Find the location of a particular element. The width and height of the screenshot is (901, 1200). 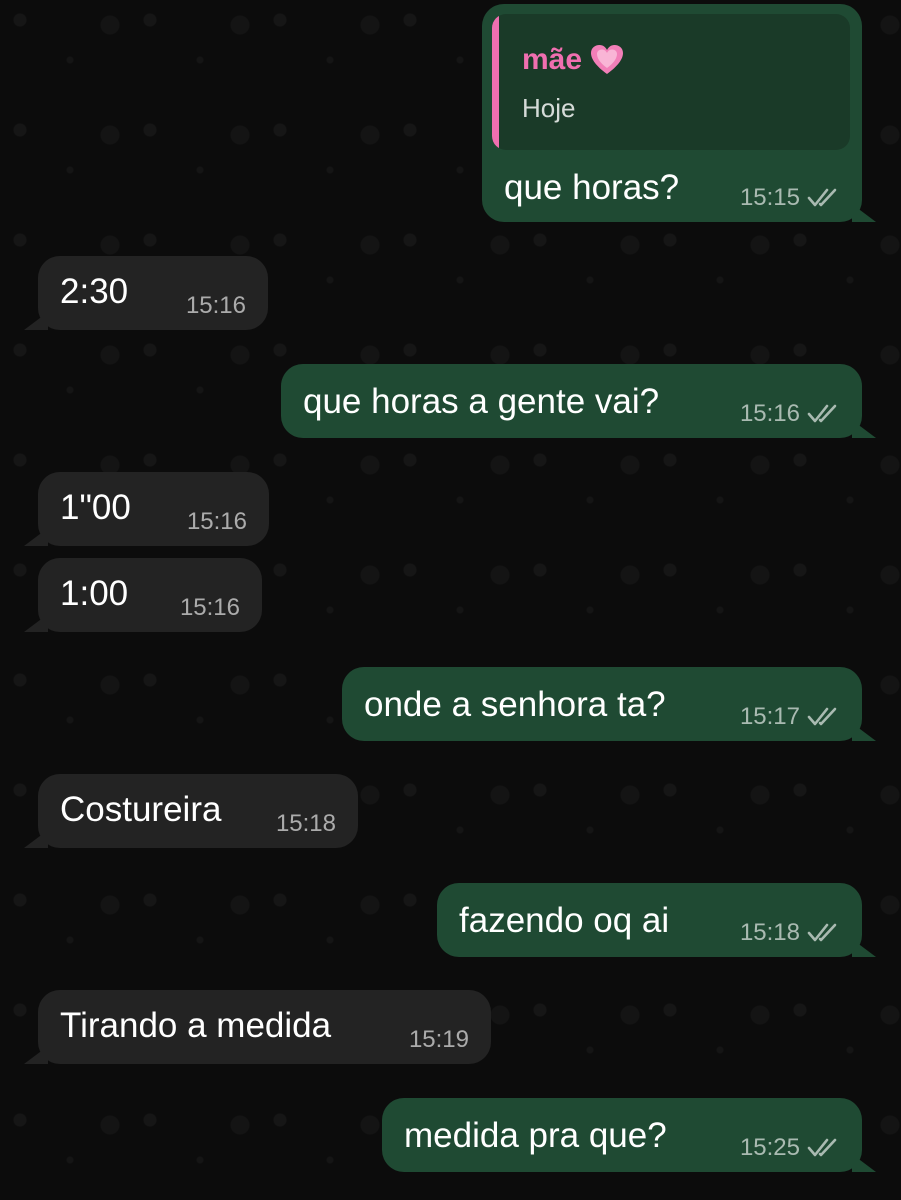

reply-quote: mãe Hoje is located at coordinates (671, 82).